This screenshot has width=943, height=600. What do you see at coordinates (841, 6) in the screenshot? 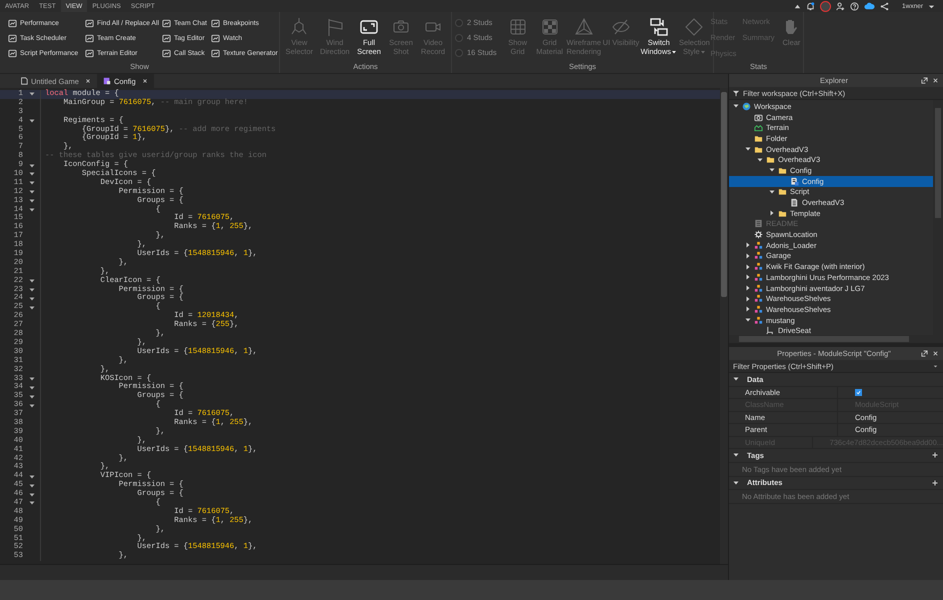
I see `person-add-icon` at bounding box center [841, 6].